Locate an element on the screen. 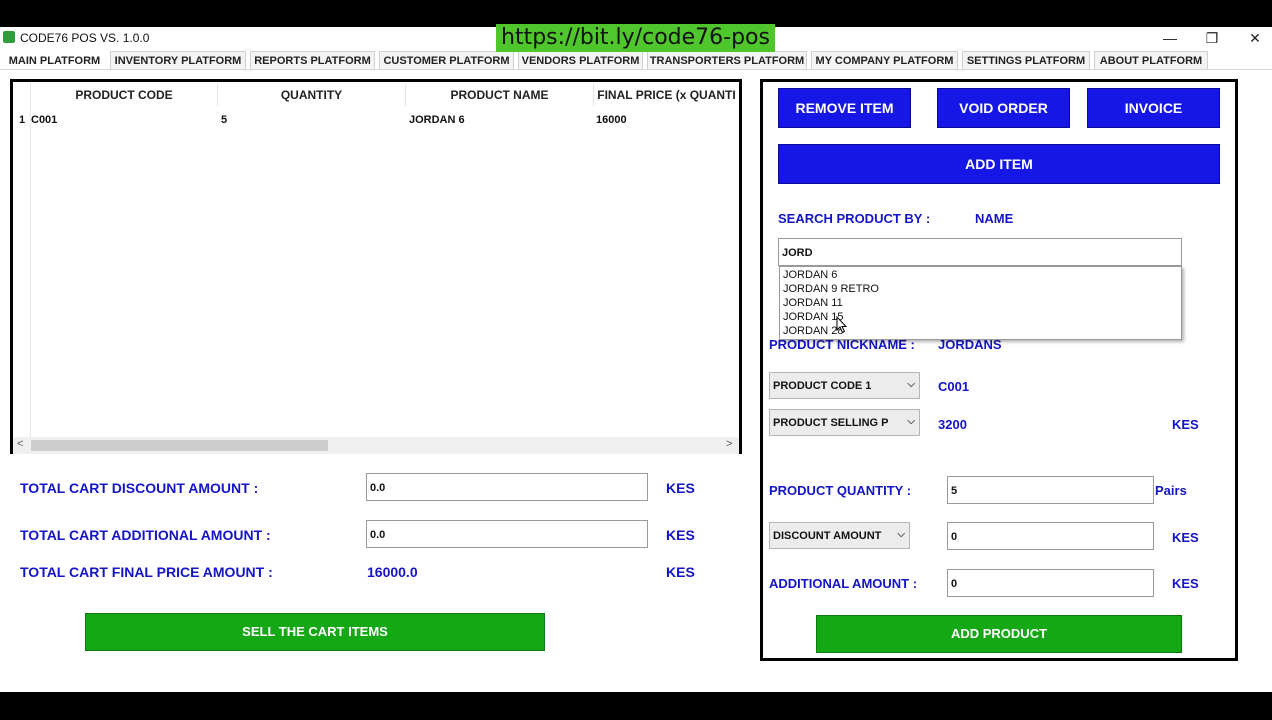 The height and width of the screenshot is (720, 1272). tab-my-company-platform: MY COMPANY PLATFORM is located at coordinates (884, 60).